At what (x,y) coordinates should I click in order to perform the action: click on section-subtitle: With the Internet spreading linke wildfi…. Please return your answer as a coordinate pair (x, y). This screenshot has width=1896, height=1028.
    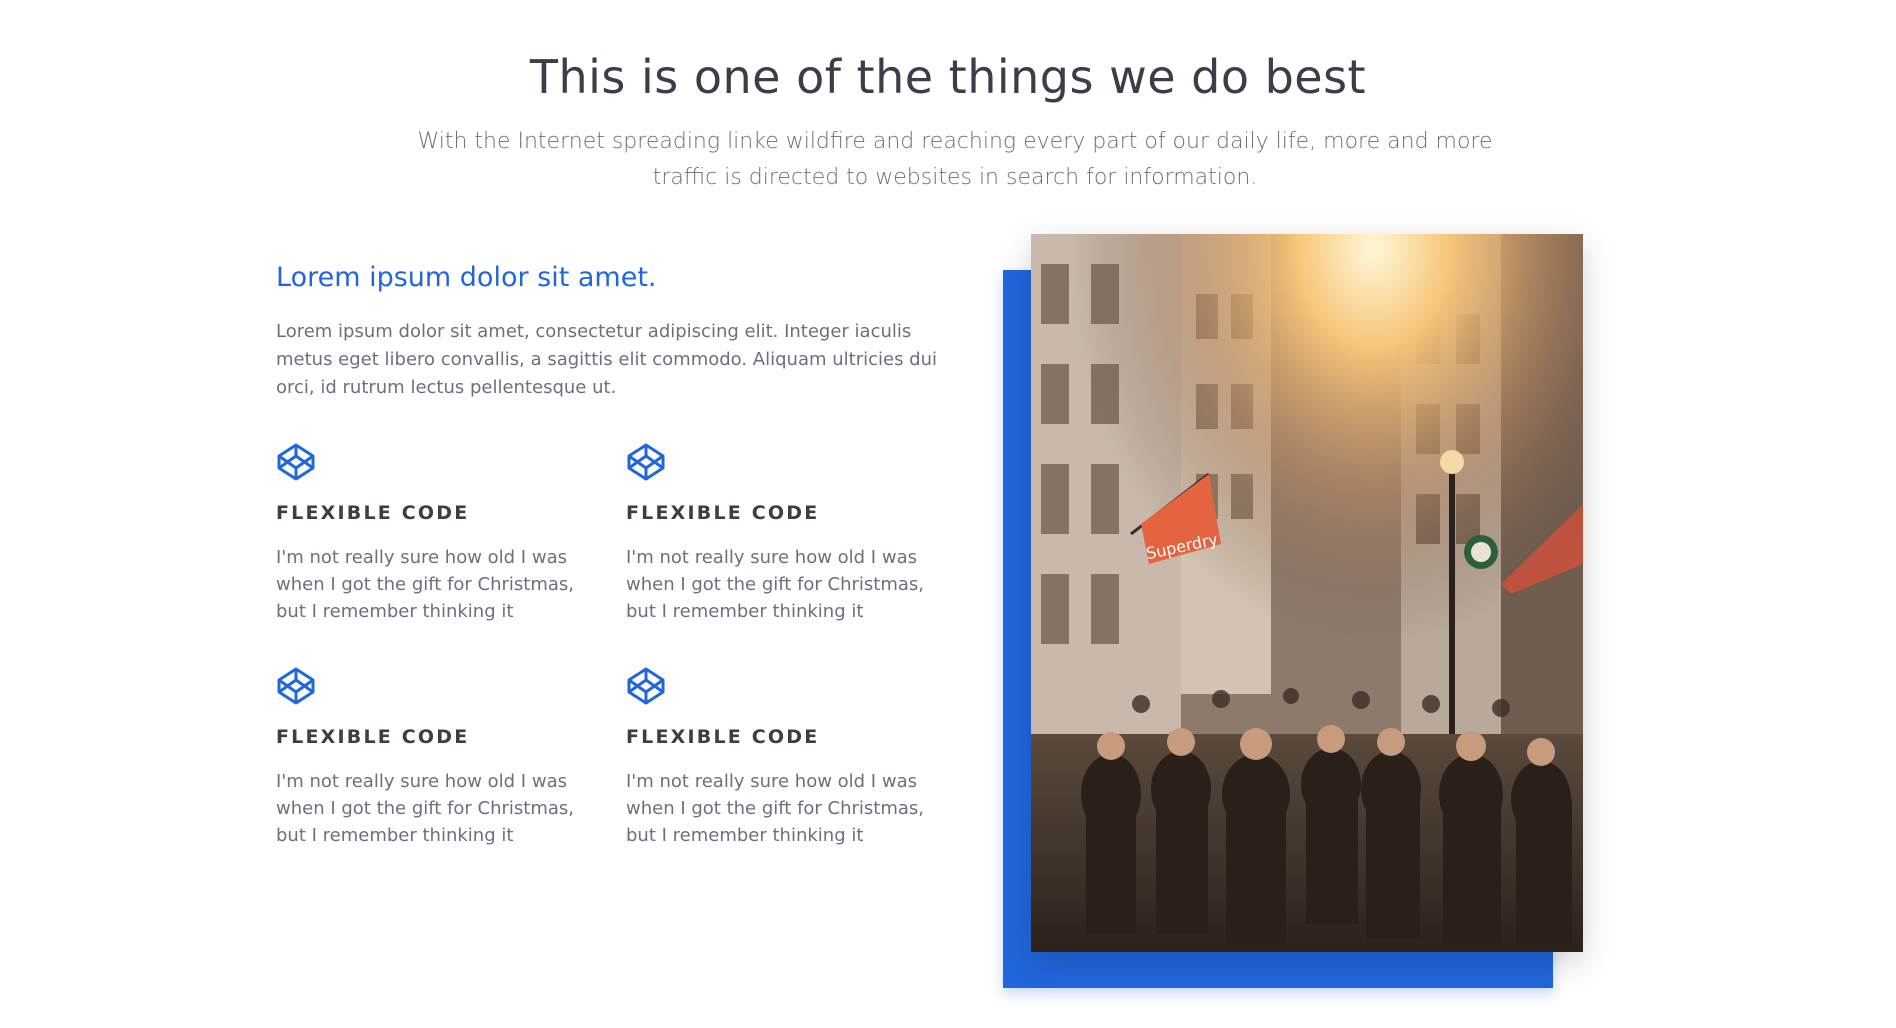
    Looking at the image, I should click on (955, 159).